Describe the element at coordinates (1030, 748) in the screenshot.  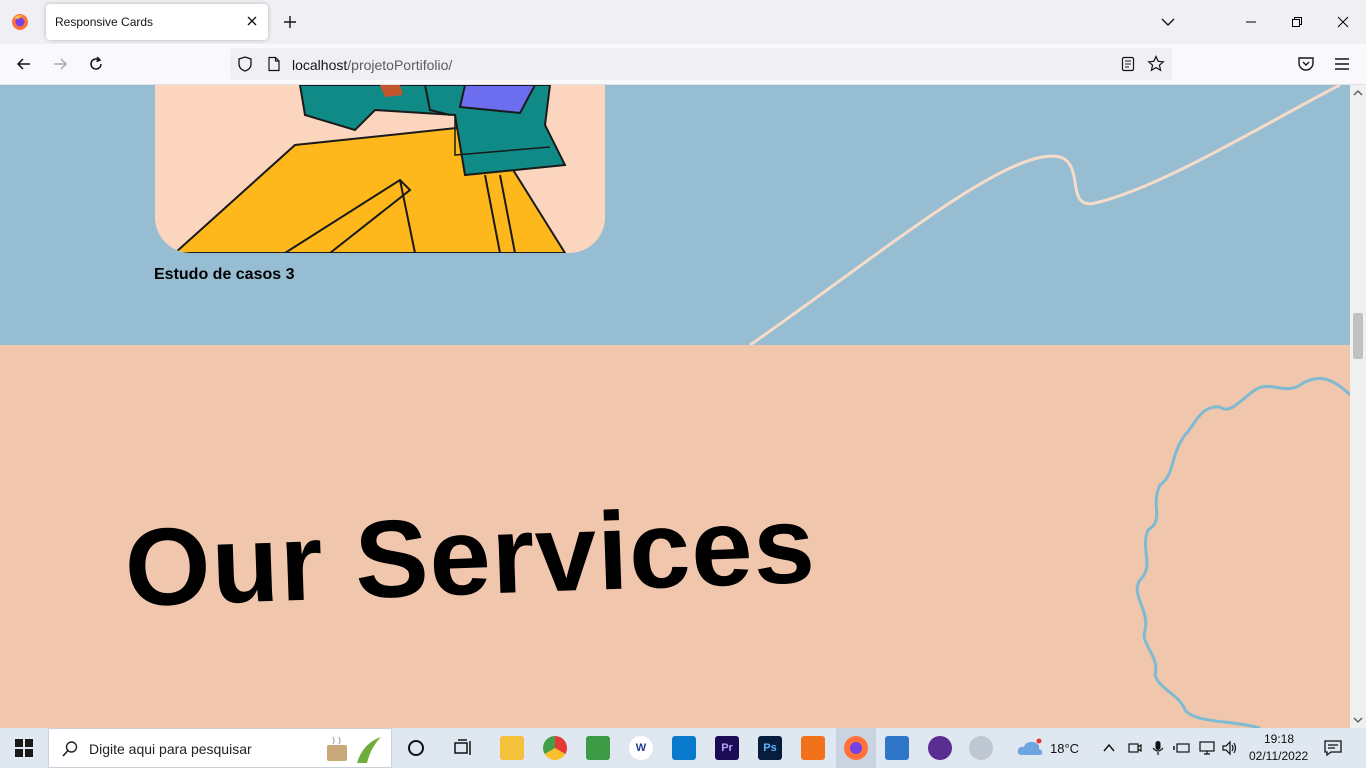
I see `weather-cloud-icon` at that location.